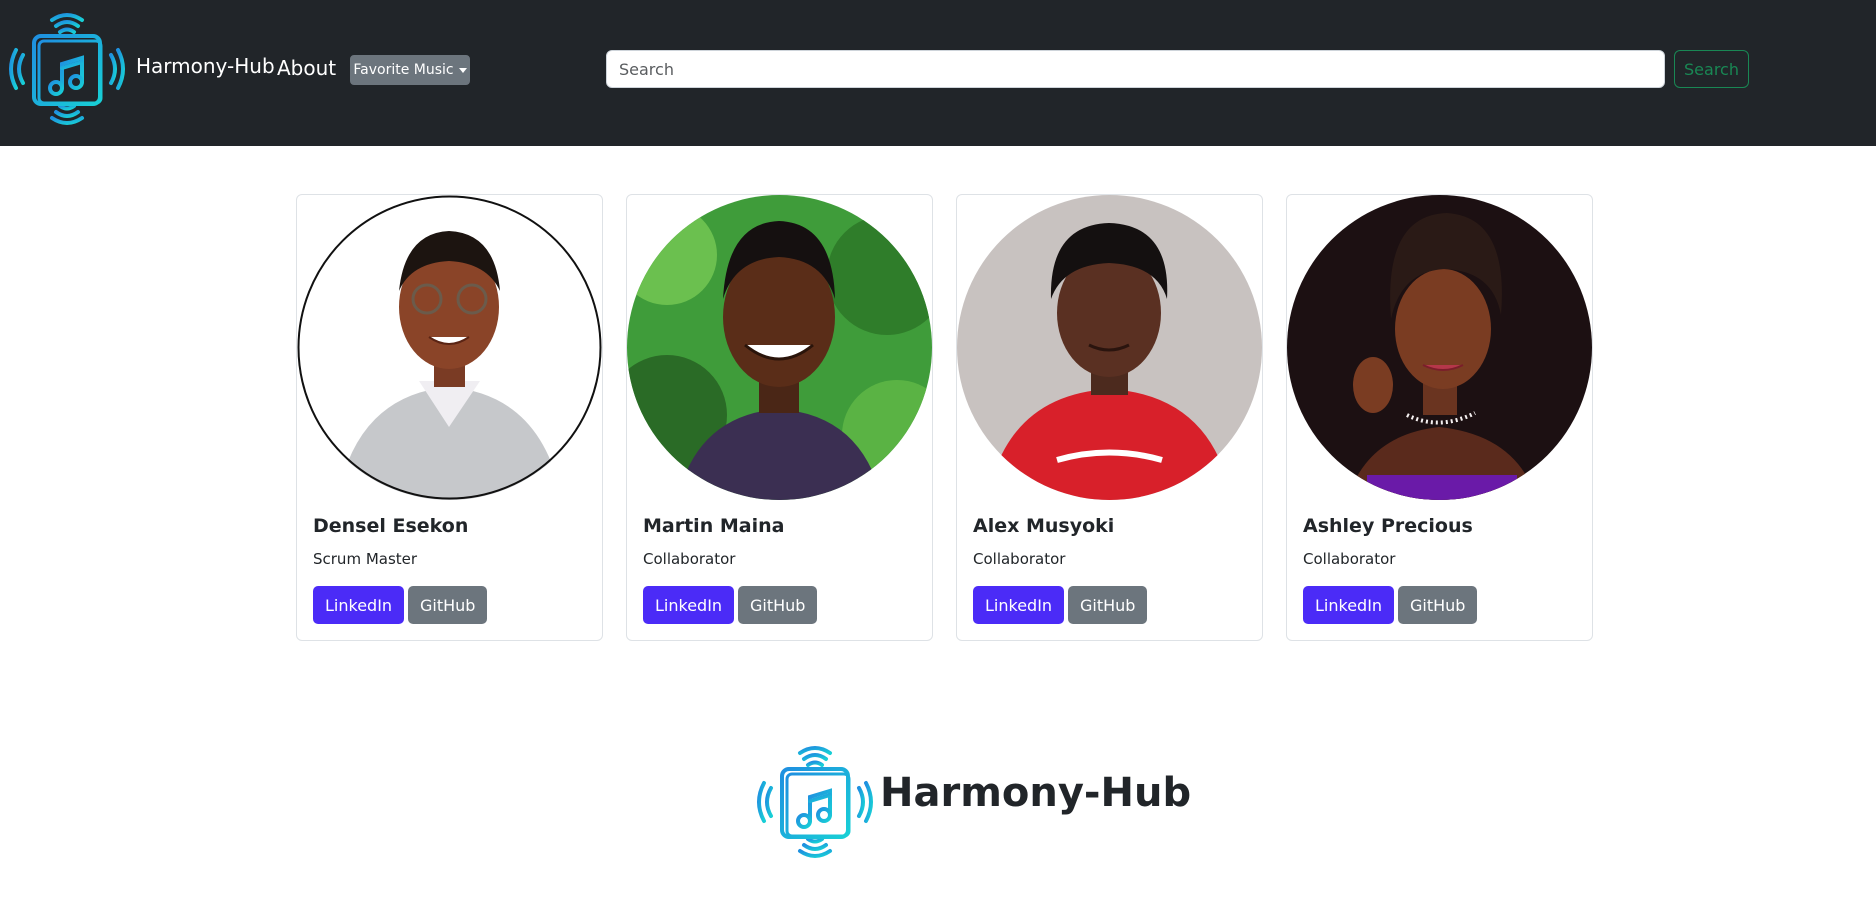 The height and width of the screenshot is (924, 1876). I want to click on member-name: Densel Esekon, so click(391, 526).